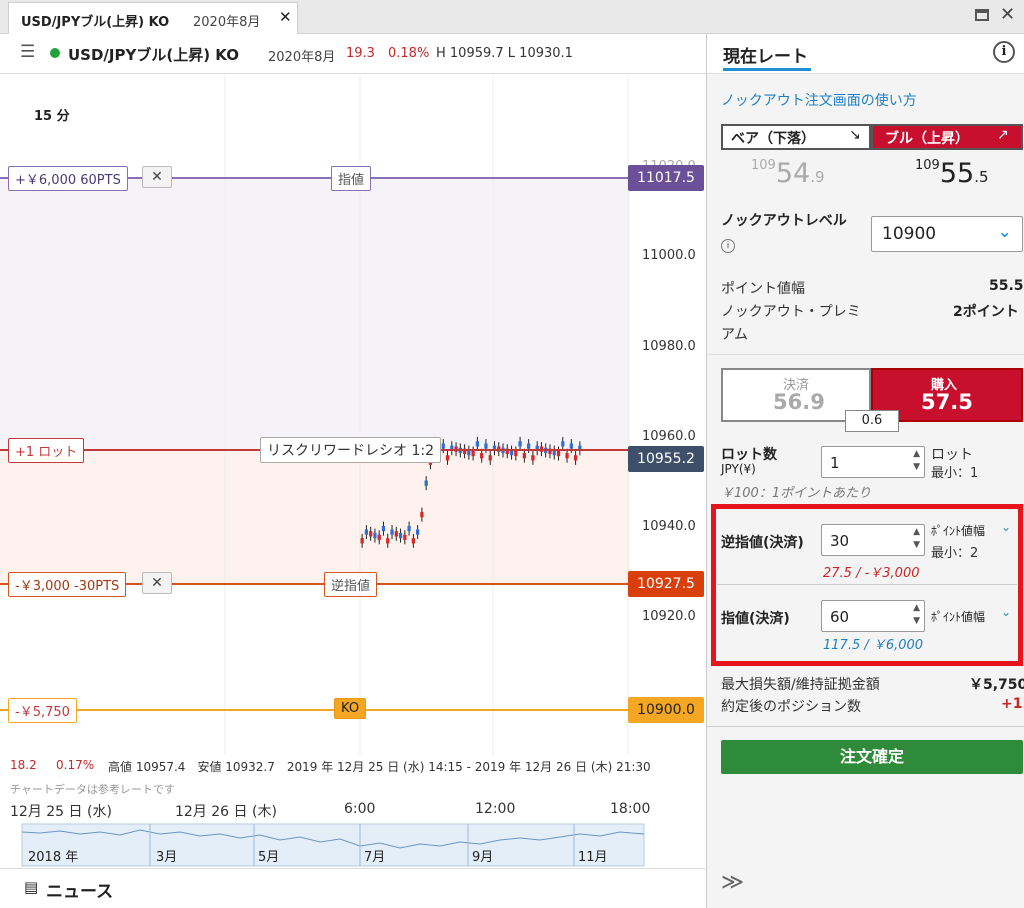 The height and width of the screenshot is (908, 1024). I want to click on premium-label-2: アム, so click(735, 335).